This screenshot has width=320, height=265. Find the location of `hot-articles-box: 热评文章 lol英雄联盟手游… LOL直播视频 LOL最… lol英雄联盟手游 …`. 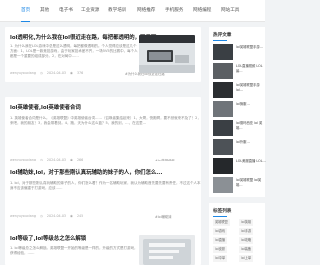

hot-articles-box: 热评文章 lol英雄联盟手游… LOL直播视频 LOL最… lol英雄联盟手游 … is located at coordinates (237, 112).